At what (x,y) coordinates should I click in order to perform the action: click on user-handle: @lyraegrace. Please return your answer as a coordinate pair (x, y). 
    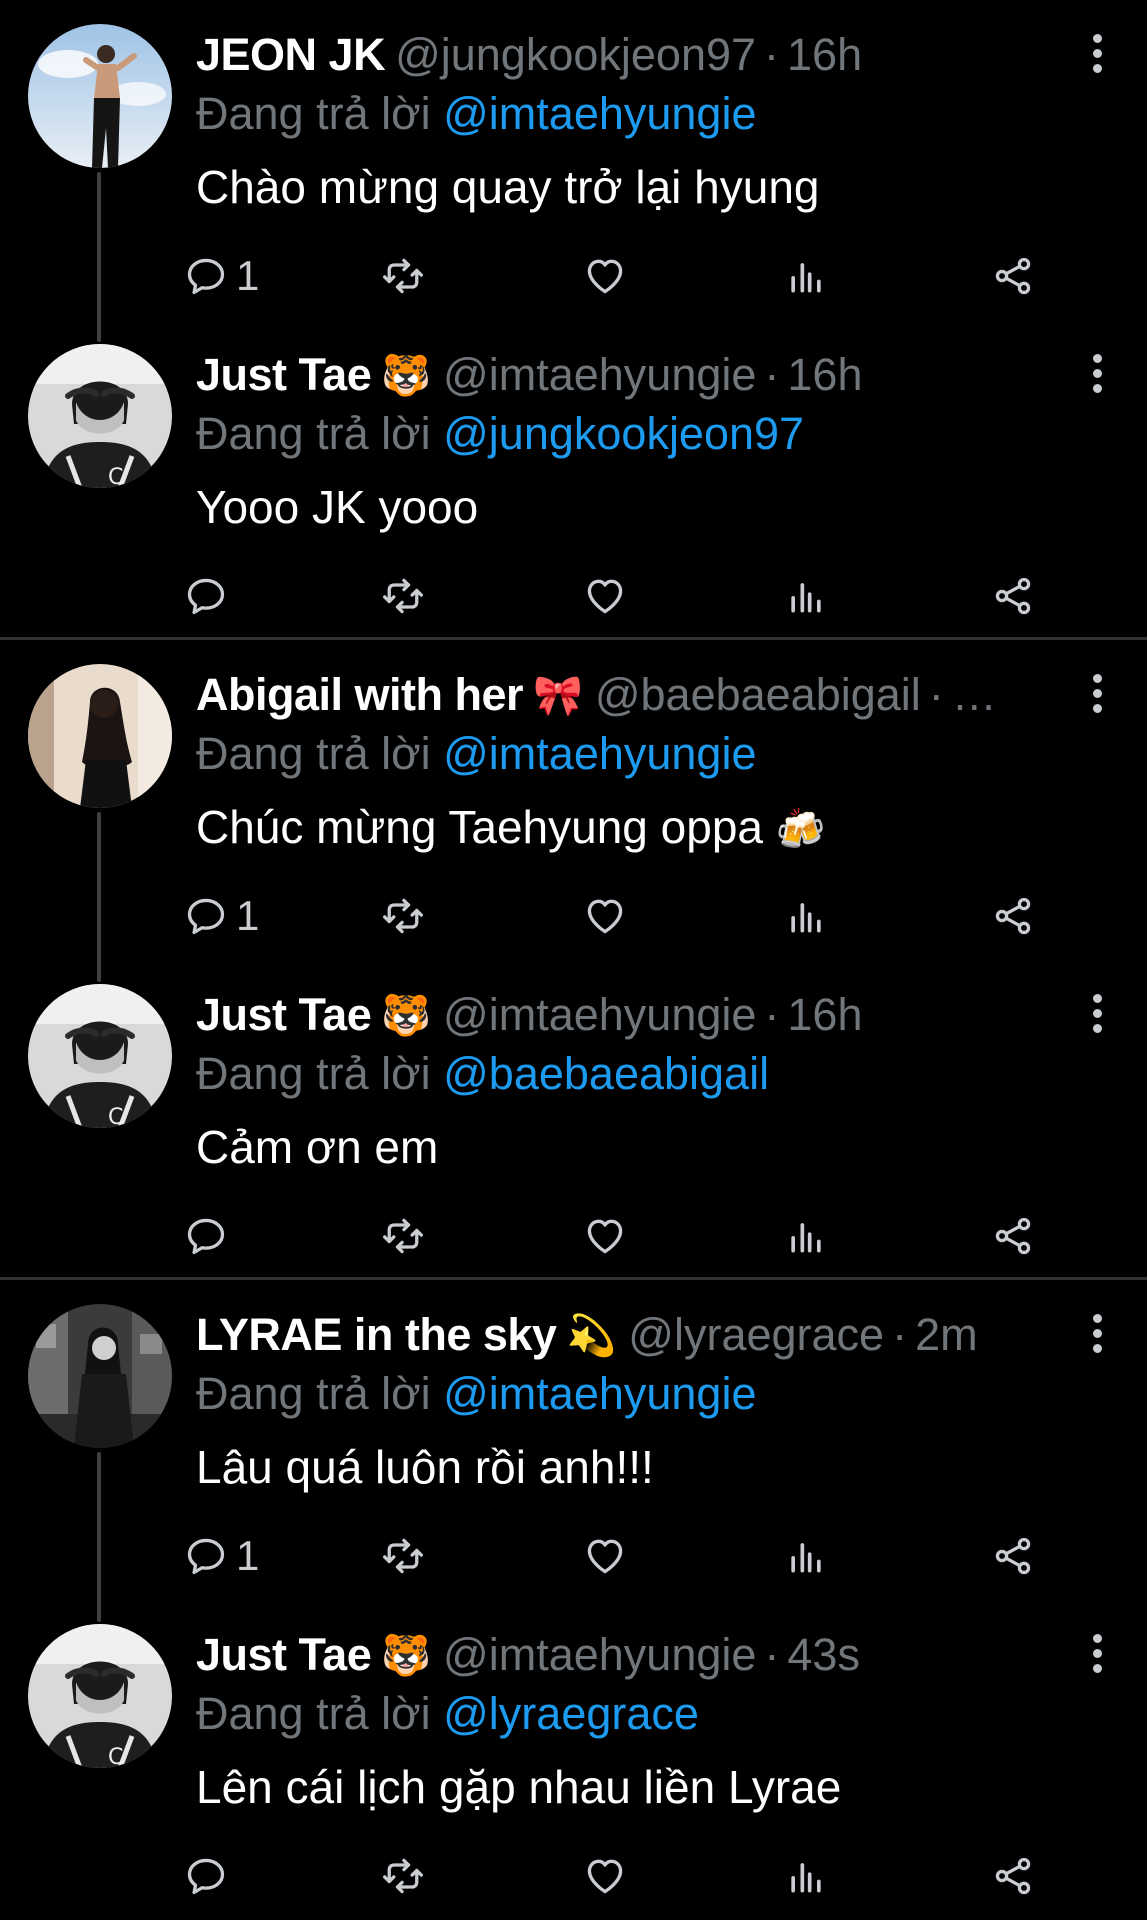
    Looking at the image, I should click on (756, 1335).